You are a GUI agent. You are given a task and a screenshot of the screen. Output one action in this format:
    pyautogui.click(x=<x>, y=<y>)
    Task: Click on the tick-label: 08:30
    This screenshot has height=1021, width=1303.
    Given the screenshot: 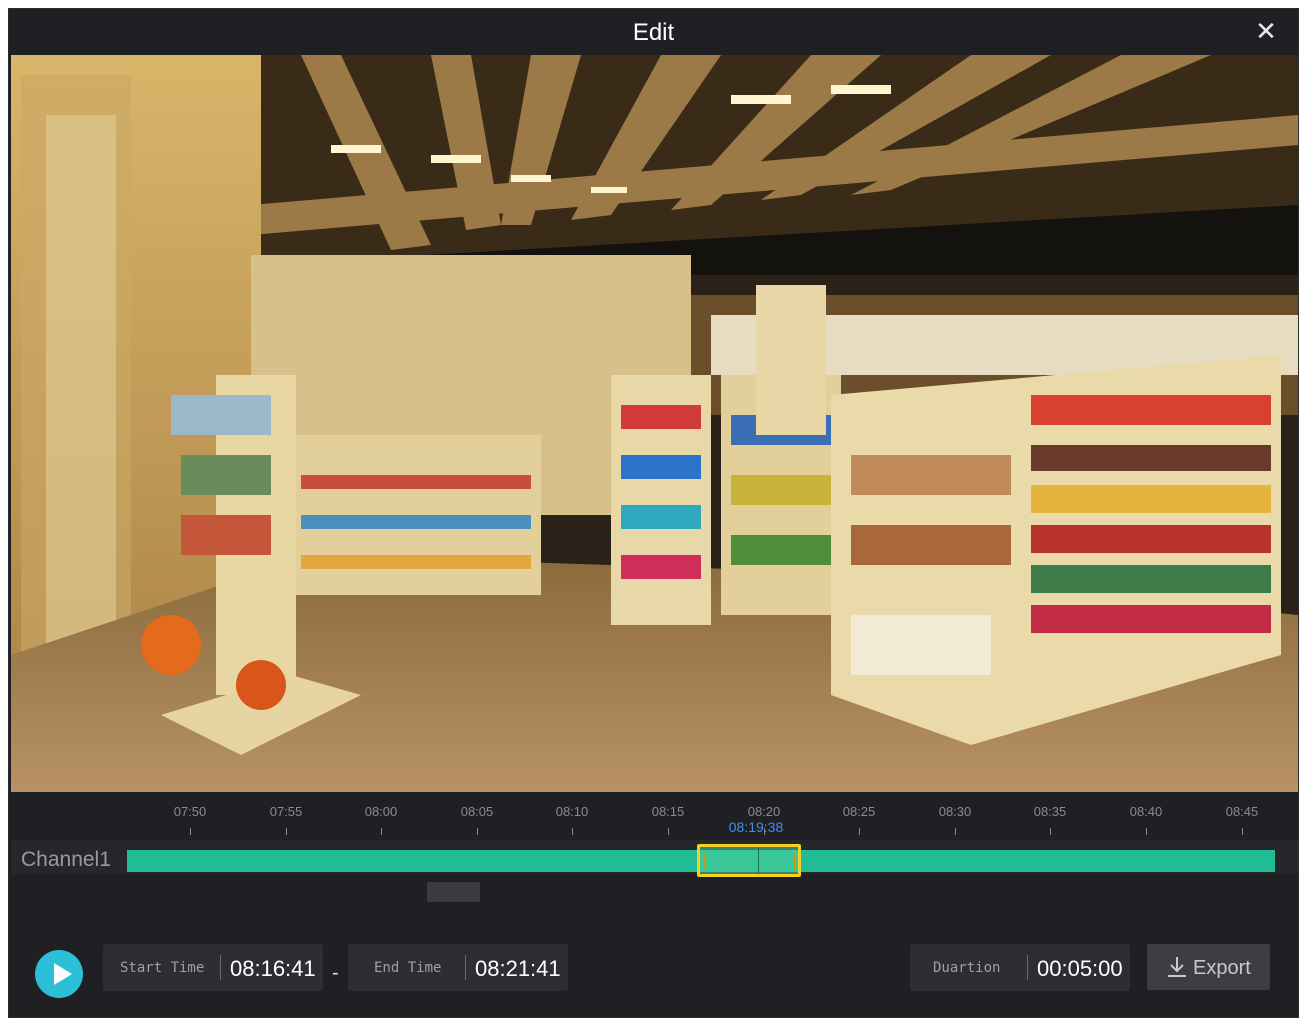 What is the action you would take?
    pyautogui.click(x=955, y=811)
    